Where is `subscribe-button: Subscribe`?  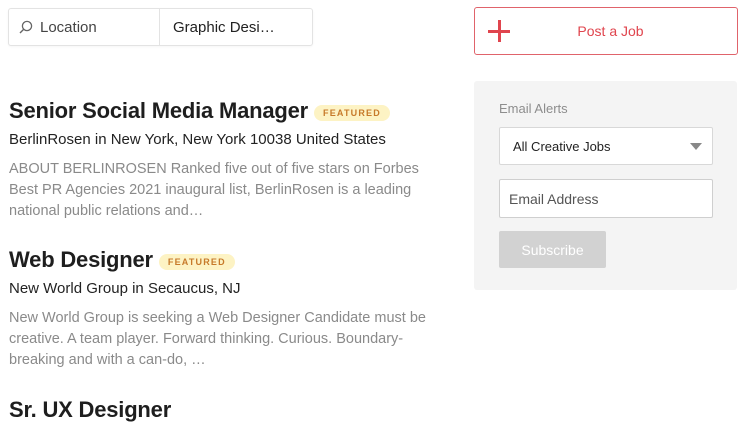
subscribe-button: Subscribe is located at coordinates (552, 249).